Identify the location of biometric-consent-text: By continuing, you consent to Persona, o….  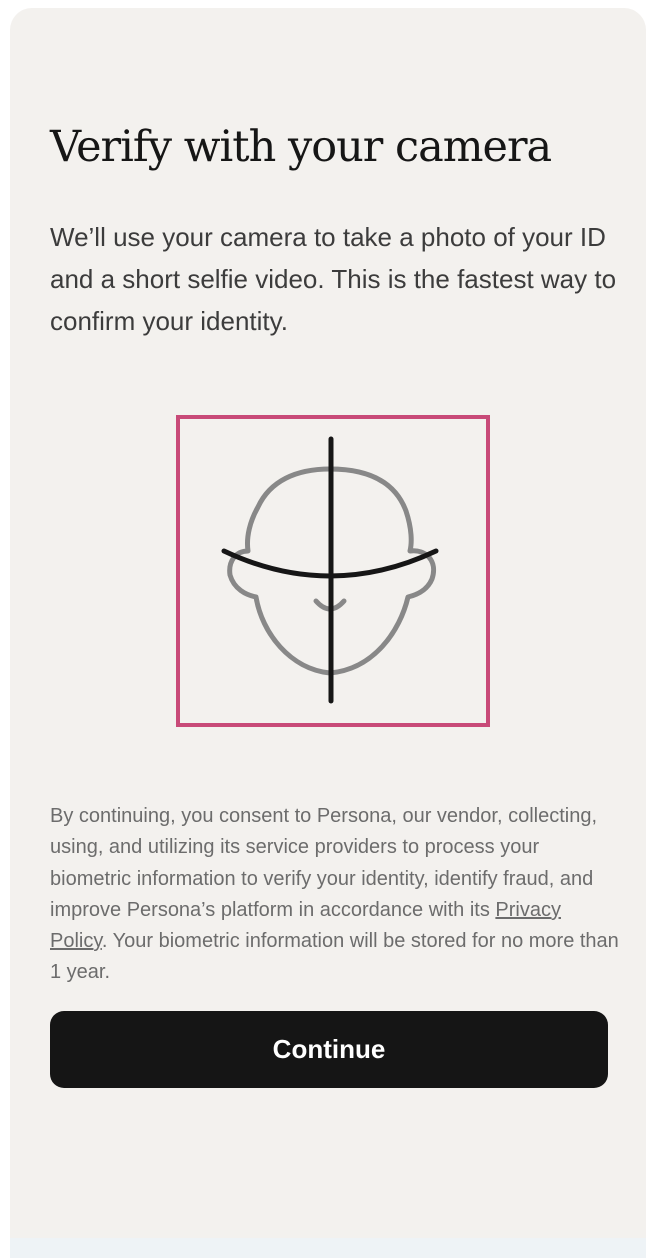
(335, 895).